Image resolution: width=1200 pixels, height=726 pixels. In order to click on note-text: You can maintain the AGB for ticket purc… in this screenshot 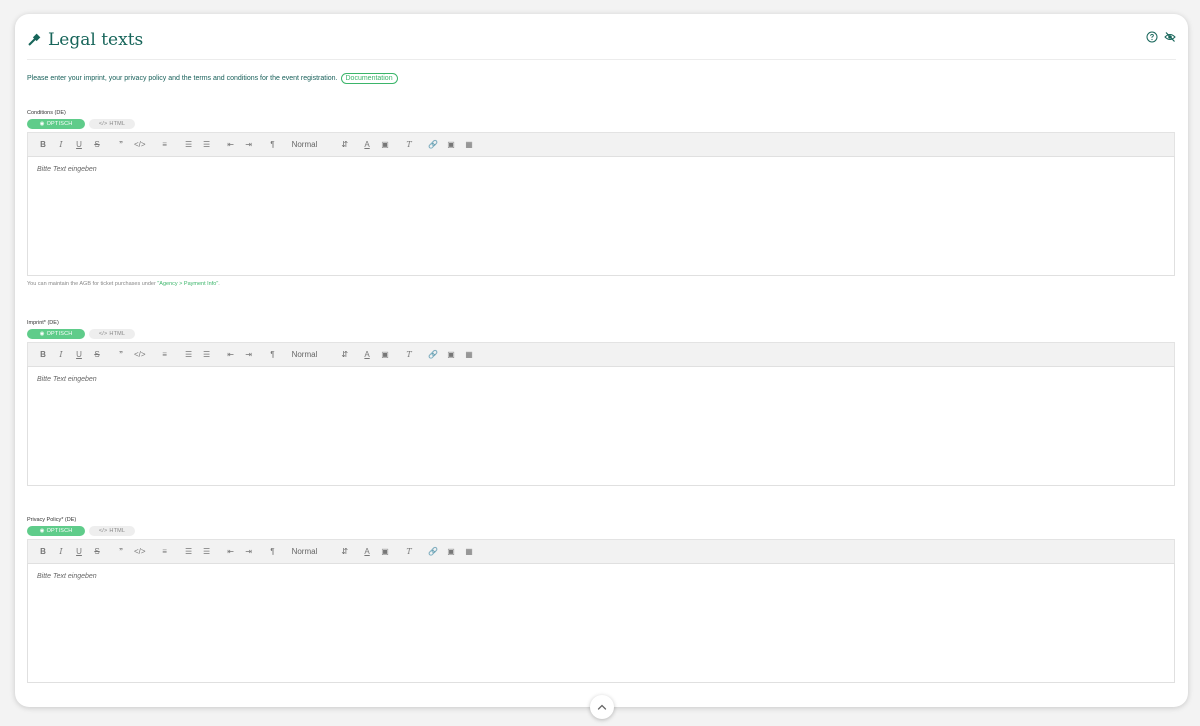, I will do `click(92, 284)`.